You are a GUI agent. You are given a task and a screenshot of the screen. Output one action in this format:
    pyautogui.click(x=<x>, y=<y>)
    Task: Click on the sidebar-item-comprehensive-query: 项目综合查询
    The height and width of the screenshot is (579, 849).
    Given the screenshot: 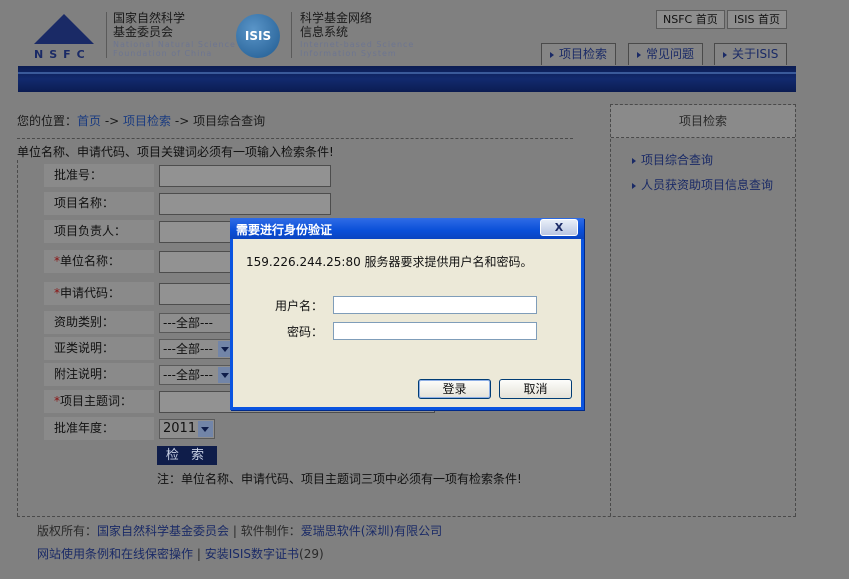 What is the action you would take?
    pyautogui.click(x=672, y=159)
    